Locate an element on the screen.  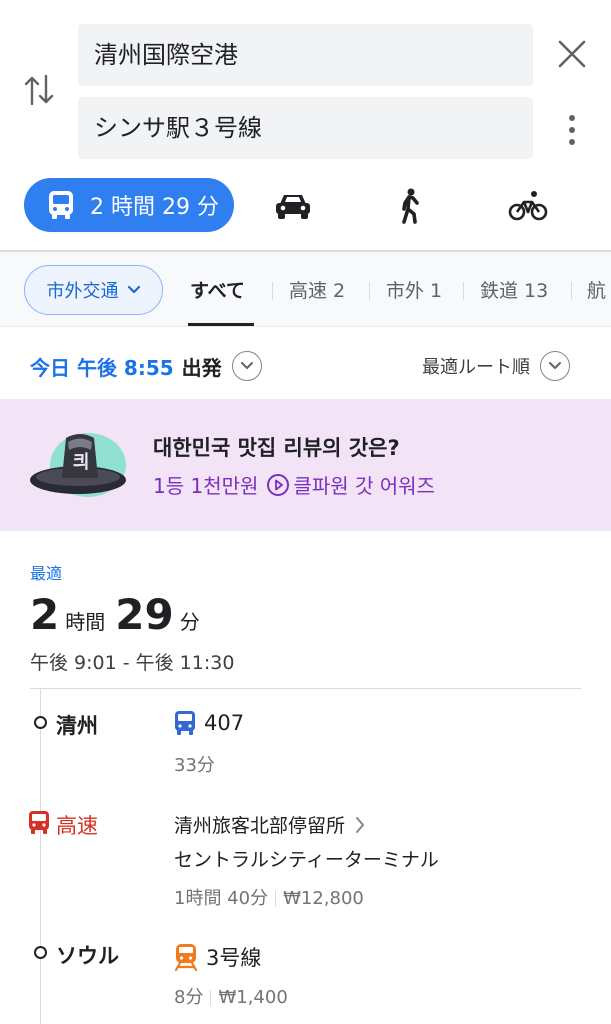
depart-time: 今日 午後 8:55 is located at coordinates (102, 367).